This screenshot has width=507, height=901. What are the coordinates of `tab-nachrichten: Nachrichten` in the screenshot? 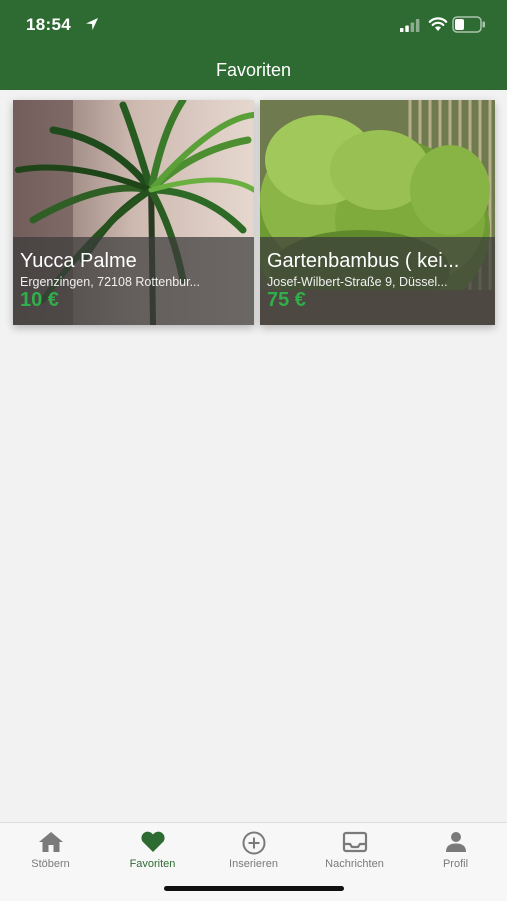 It's located at (354, 853).